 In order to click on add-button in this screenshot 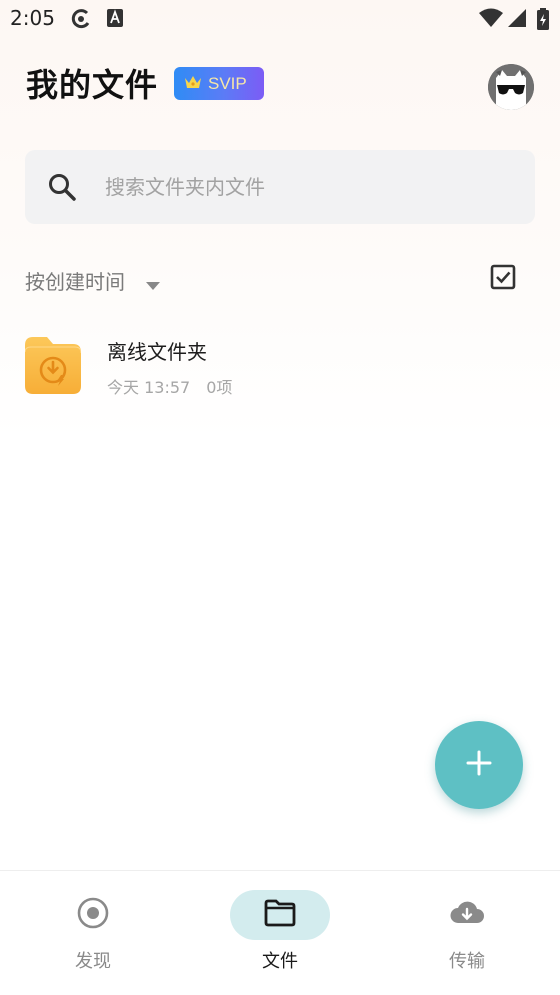, I will do `click(479, 765)`.